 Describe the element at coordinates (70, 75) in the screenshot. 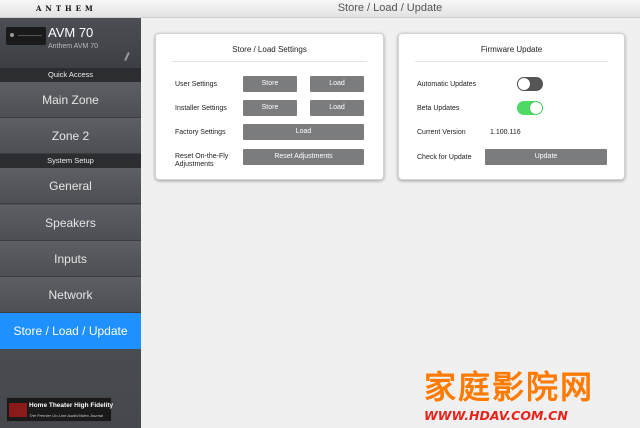

I see `section-header-quick-access: Quick Access` at that location.